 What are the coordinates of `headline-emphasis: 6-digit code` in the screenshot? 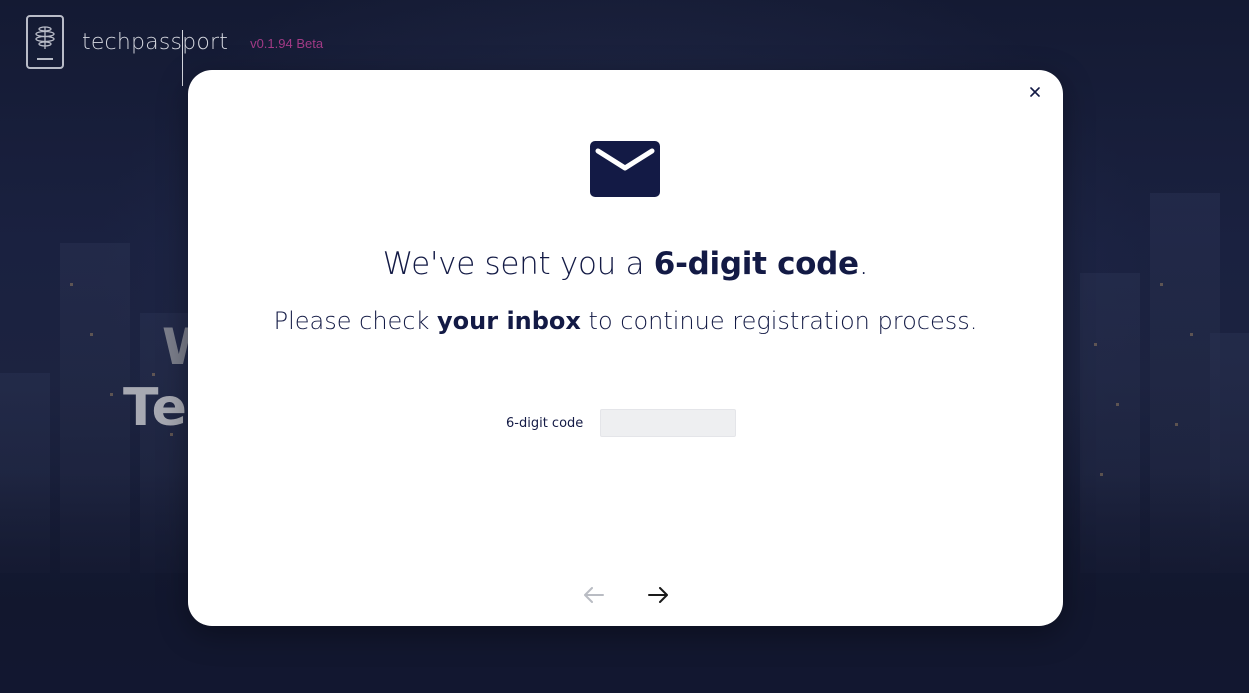 It's located at (756, 264).